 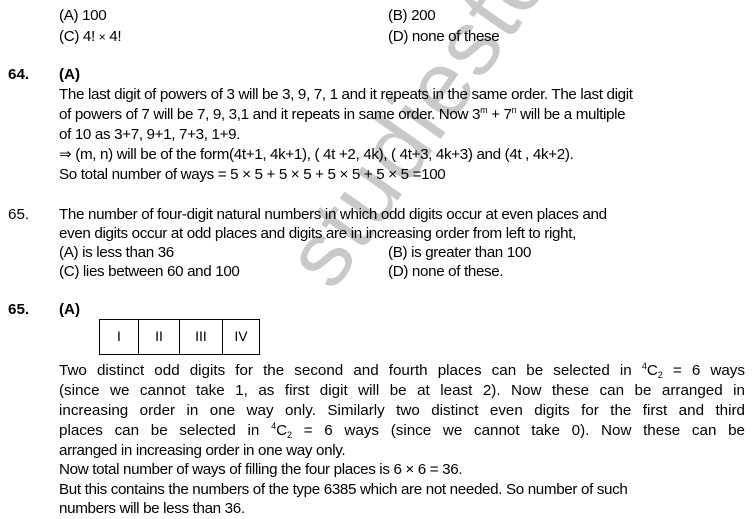 I want to click on prev-option-b: (B) 200, so click(x=412, y=15).